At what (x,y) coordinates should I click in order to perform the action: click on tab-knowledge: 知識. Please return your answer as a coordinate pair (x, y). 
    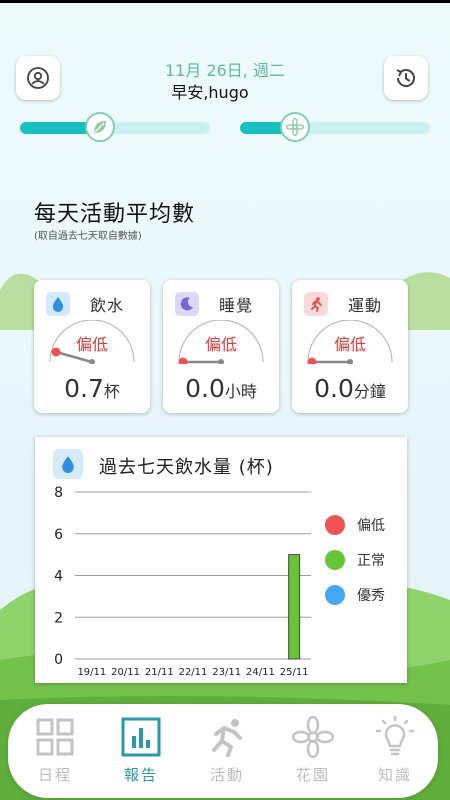
    Looking at the image, I should click on (395, 751).